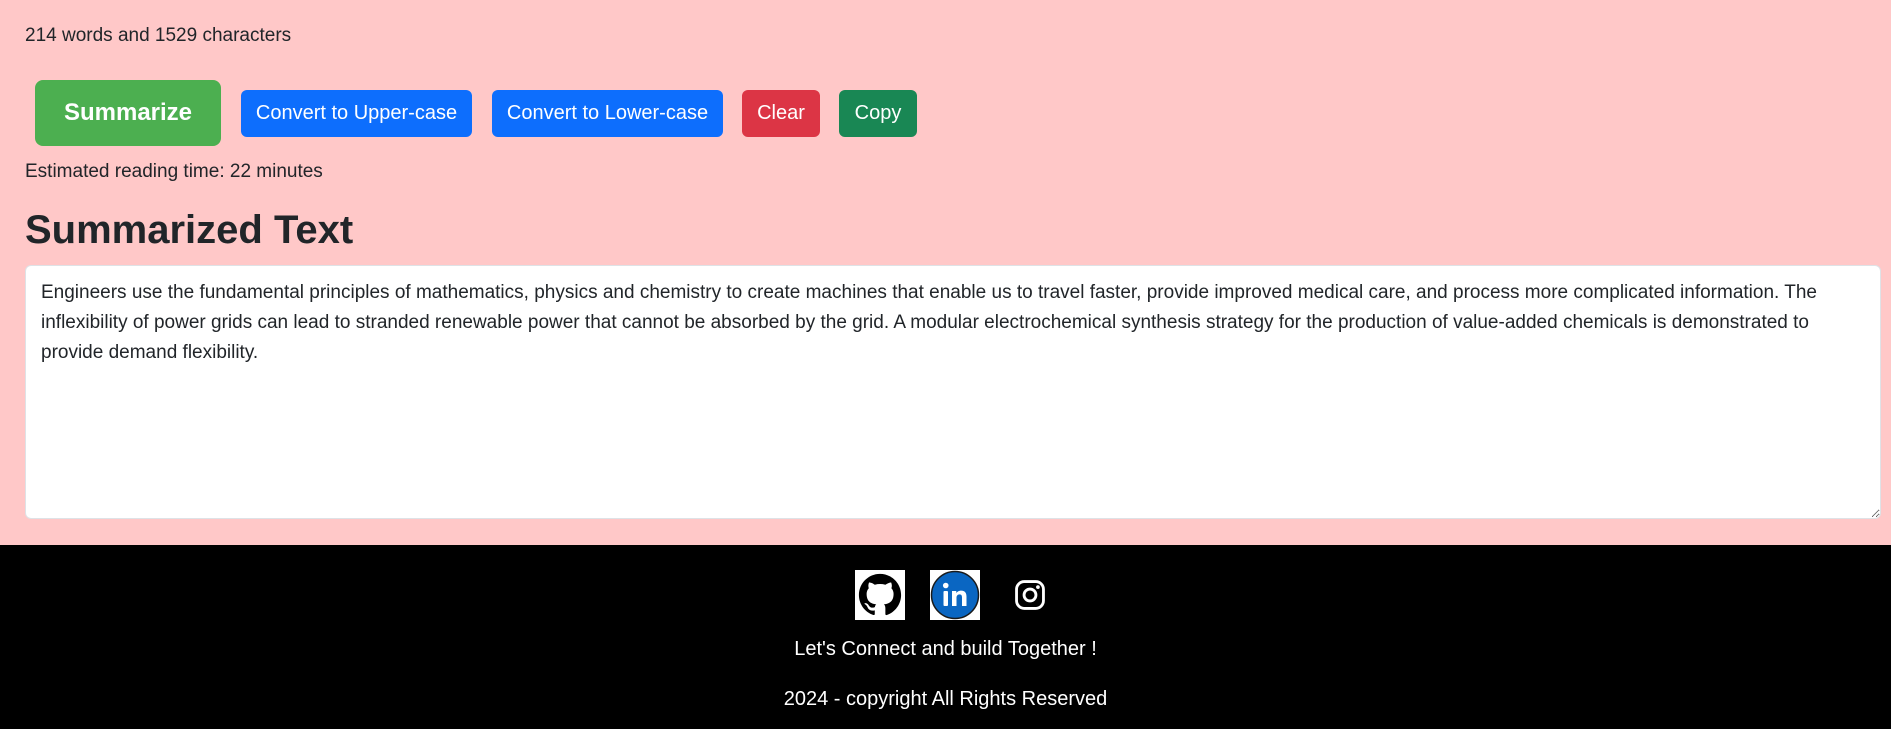 This screenshot has width=1891, height=729. What do you see at coordinates (174, 171) in the screenshot?
I see `reading-time: Estimated reading time: 22 minutes` at bounding box center [174, 171].